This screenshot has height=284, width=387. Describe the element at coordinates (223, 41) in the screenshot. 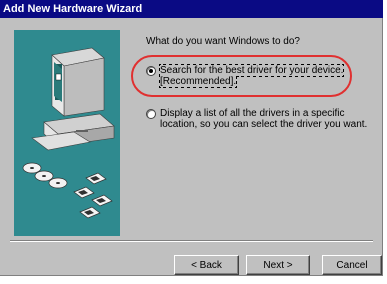

I see `wizard-prompt: What do you want Windows to do?` at that location.